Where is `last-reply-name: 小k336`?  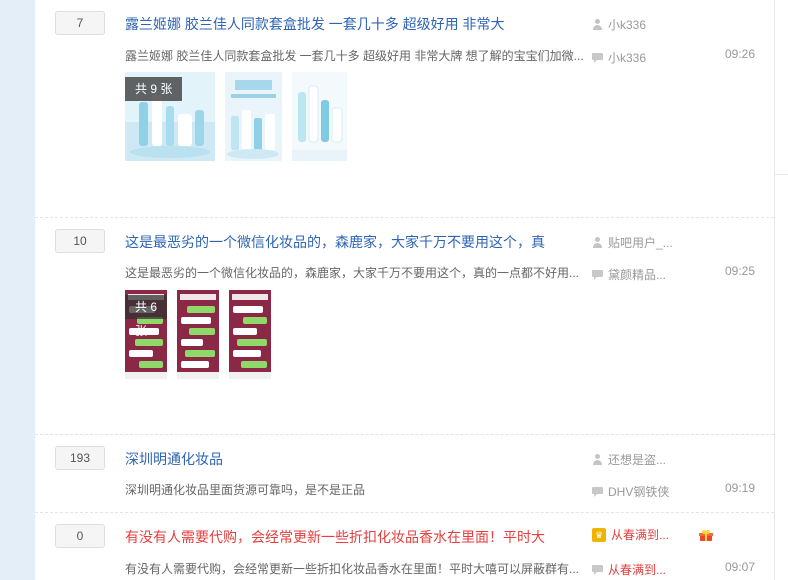 last-reply-name: 小k336 is located at coordinates (627, 57).